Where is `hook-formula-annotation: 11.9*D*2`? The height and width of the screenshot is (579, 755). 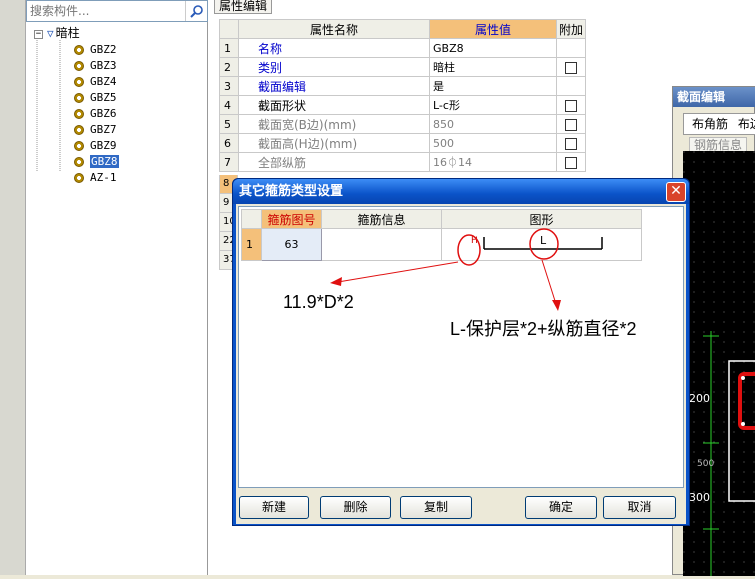 hook-formula-annotation: 11.9*D*2 is located at coordinates (318, 302).